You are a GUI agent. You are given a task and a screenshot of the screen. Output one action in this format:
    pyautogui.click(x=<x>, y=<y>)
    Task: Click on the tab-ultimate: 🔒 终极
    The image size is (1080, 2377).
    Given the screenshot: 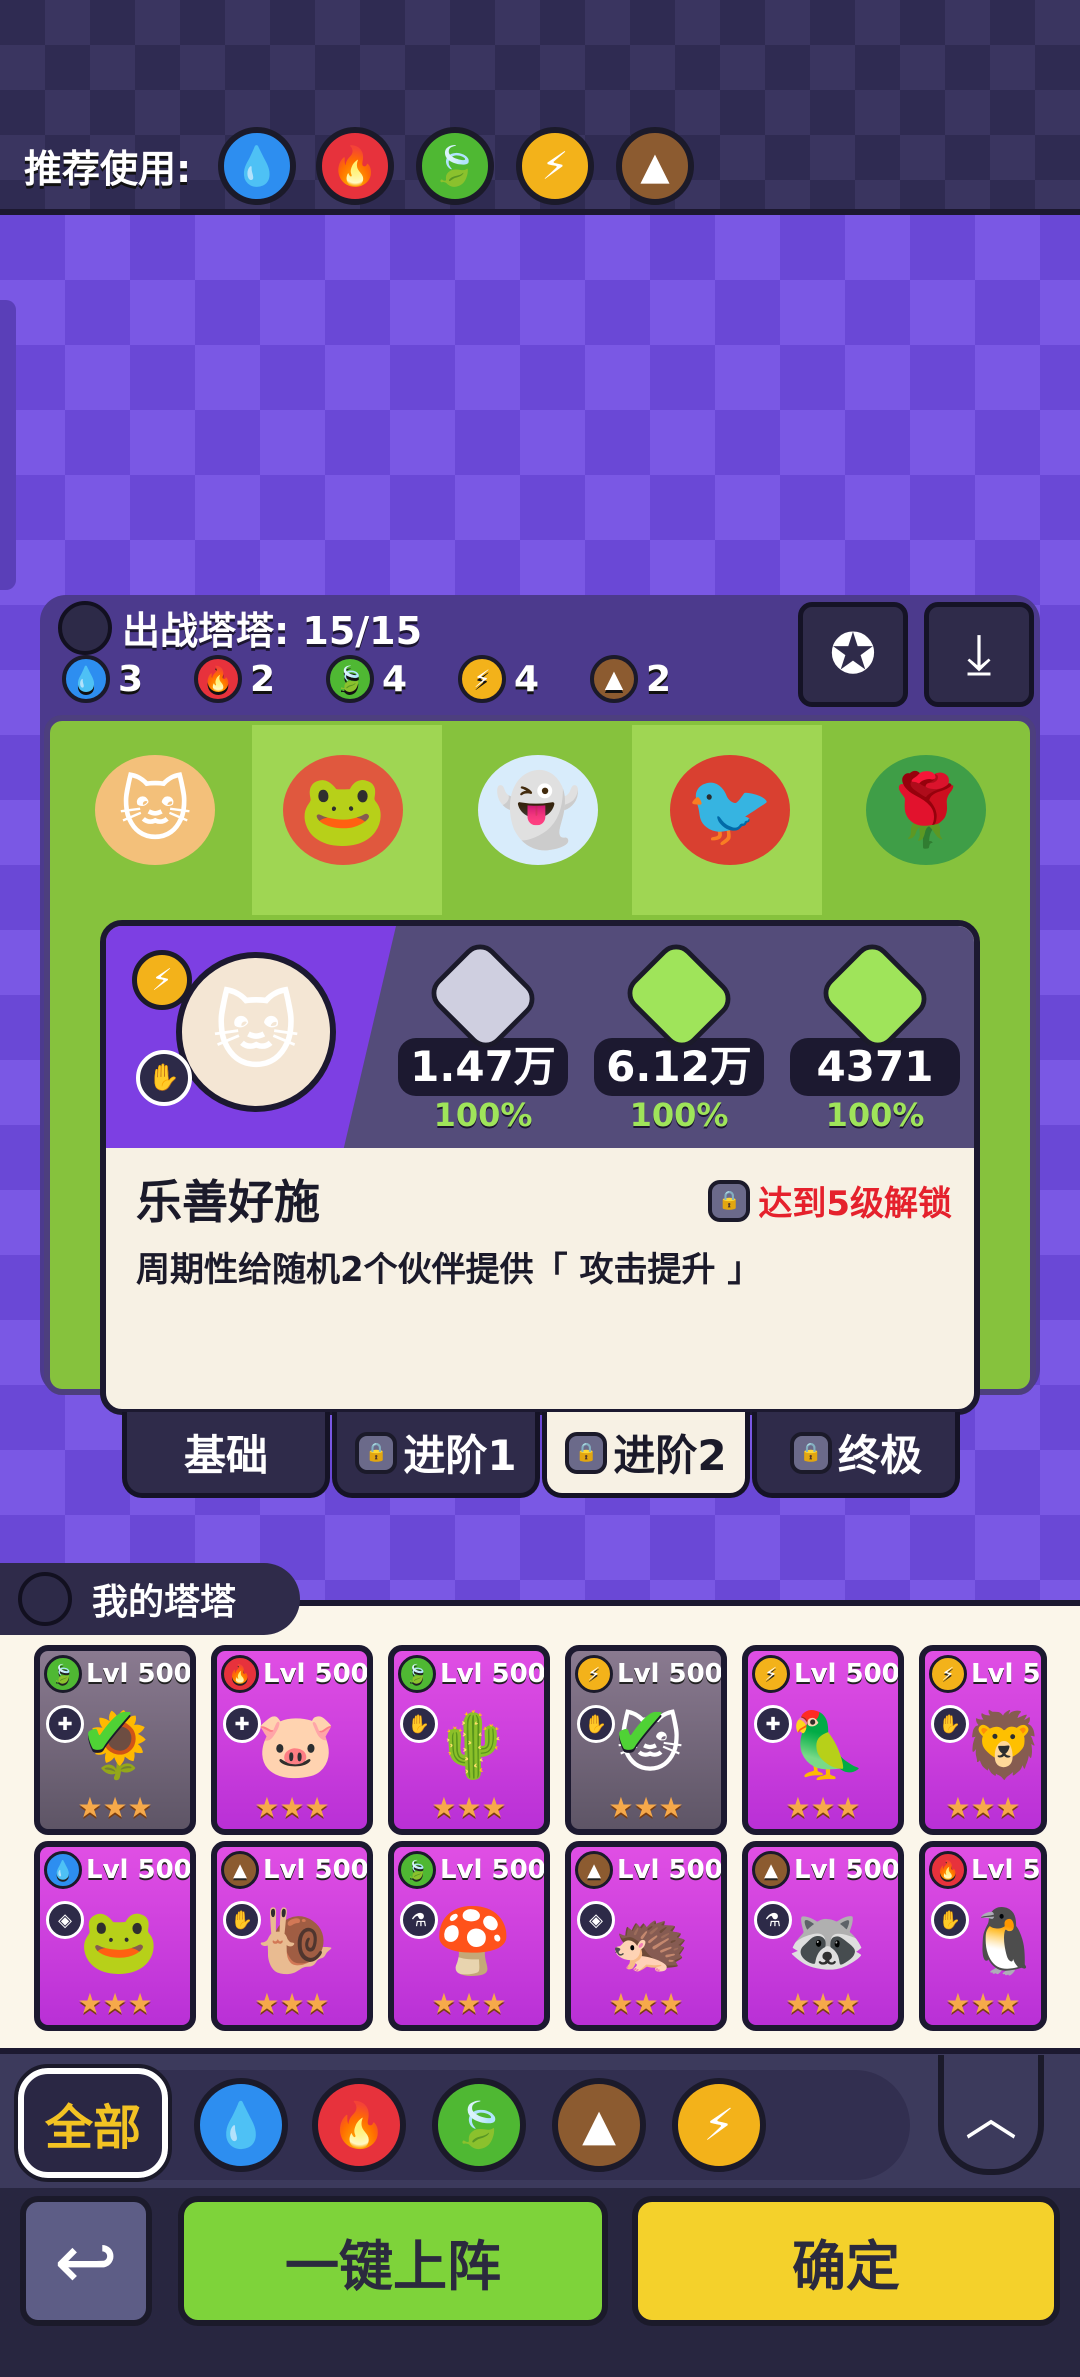 What is the action you would take?
    pyautogui.click(x=856, y=1455)
    